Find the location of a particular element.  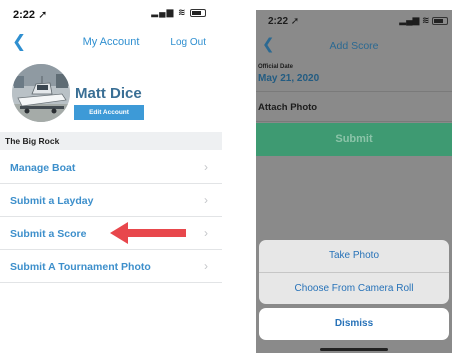

home-indicator is located at coordinates (354, 349).